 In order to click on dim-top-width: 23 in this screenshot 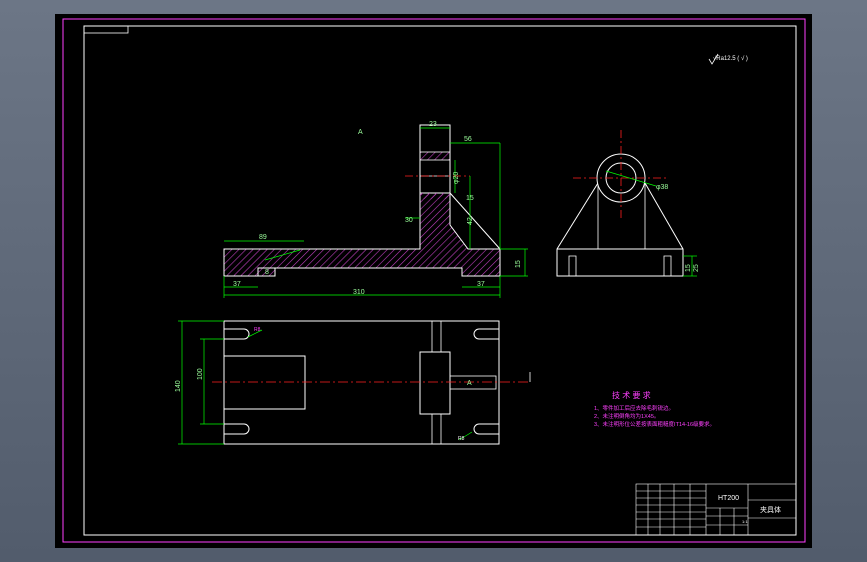, I will do `click(433, 124)`.